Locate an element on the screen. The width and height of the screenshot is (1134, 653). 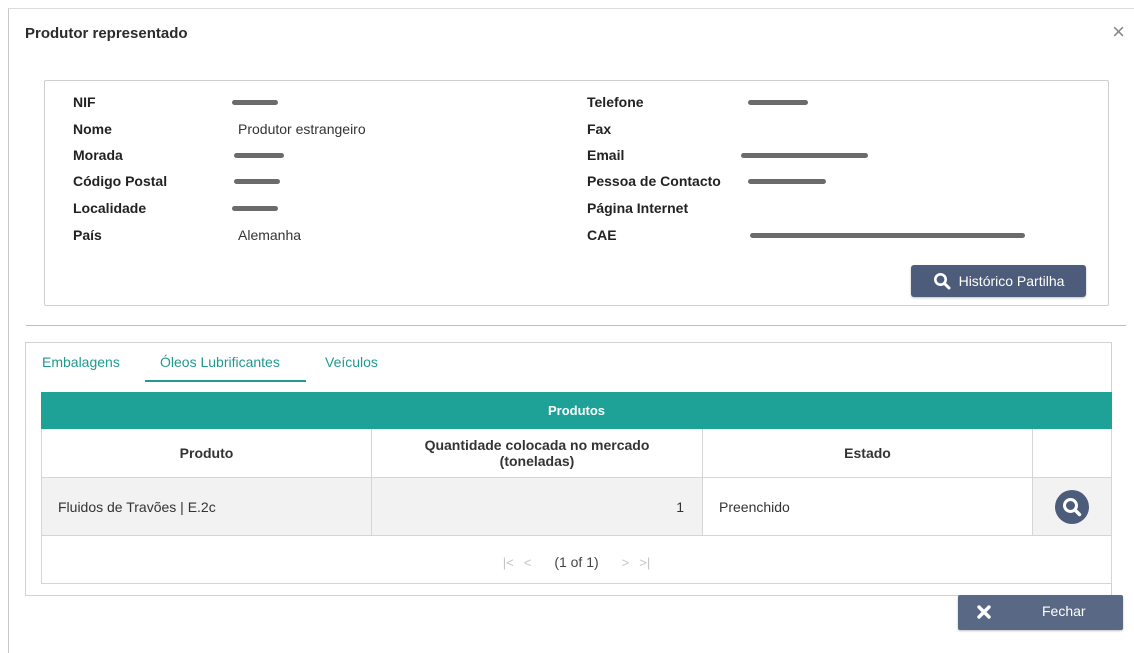
redacted-localidade-value is located at coordinates (255, 208).